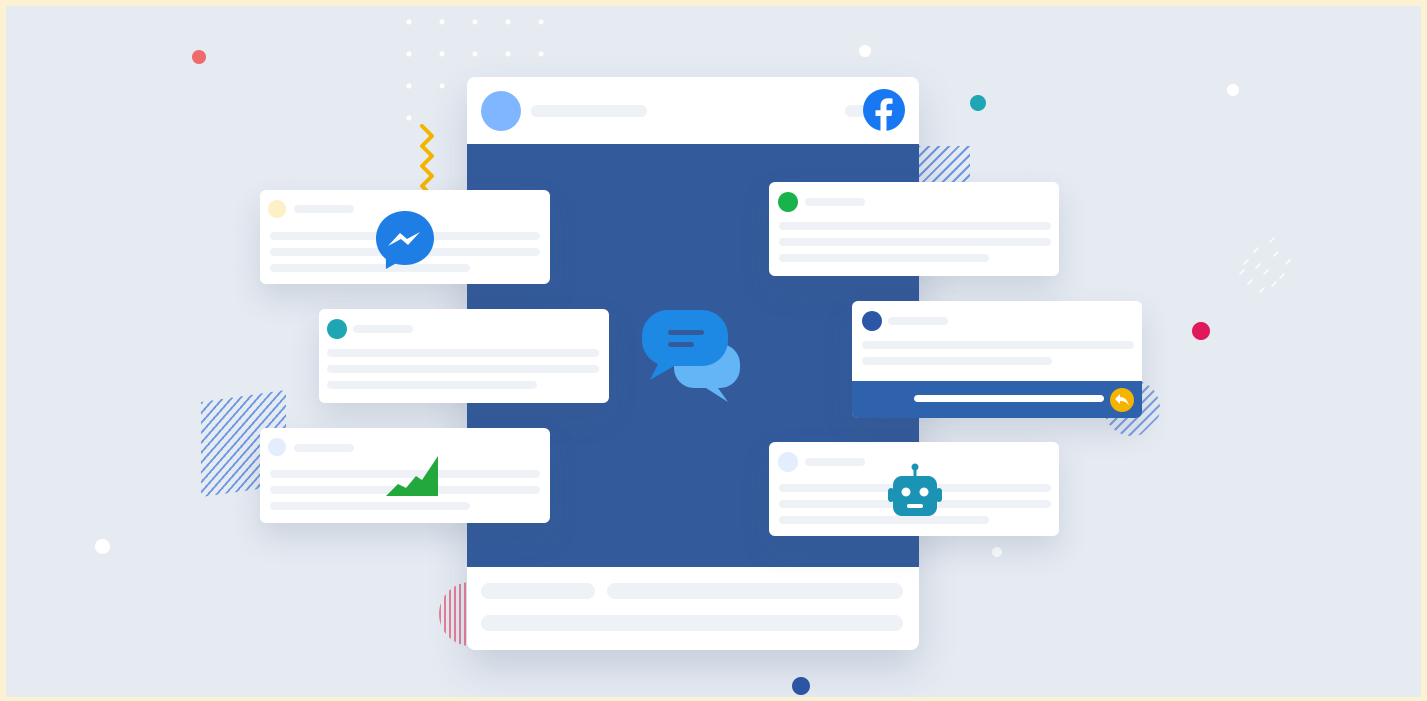 This screenshot has width=1427, height=701. Describe the element at coordinates (691, 356) in the screenshot. I see `chat-bubbles-icon` at that location.